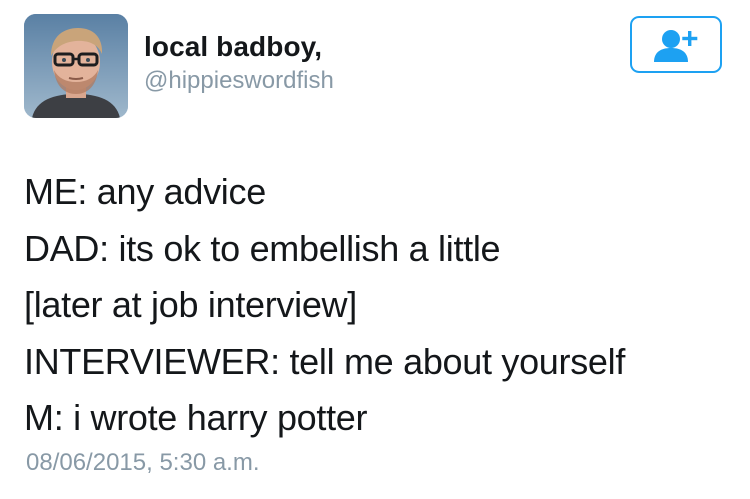  I want to click on avatar, so click(76, 66).